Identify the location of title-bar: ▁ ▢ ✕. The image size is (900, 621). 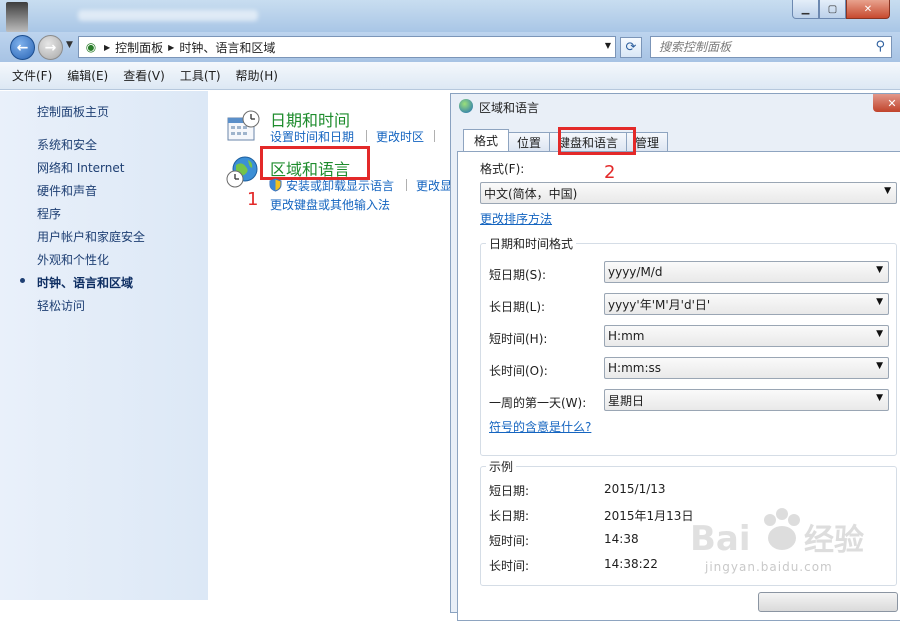
(450, 16).